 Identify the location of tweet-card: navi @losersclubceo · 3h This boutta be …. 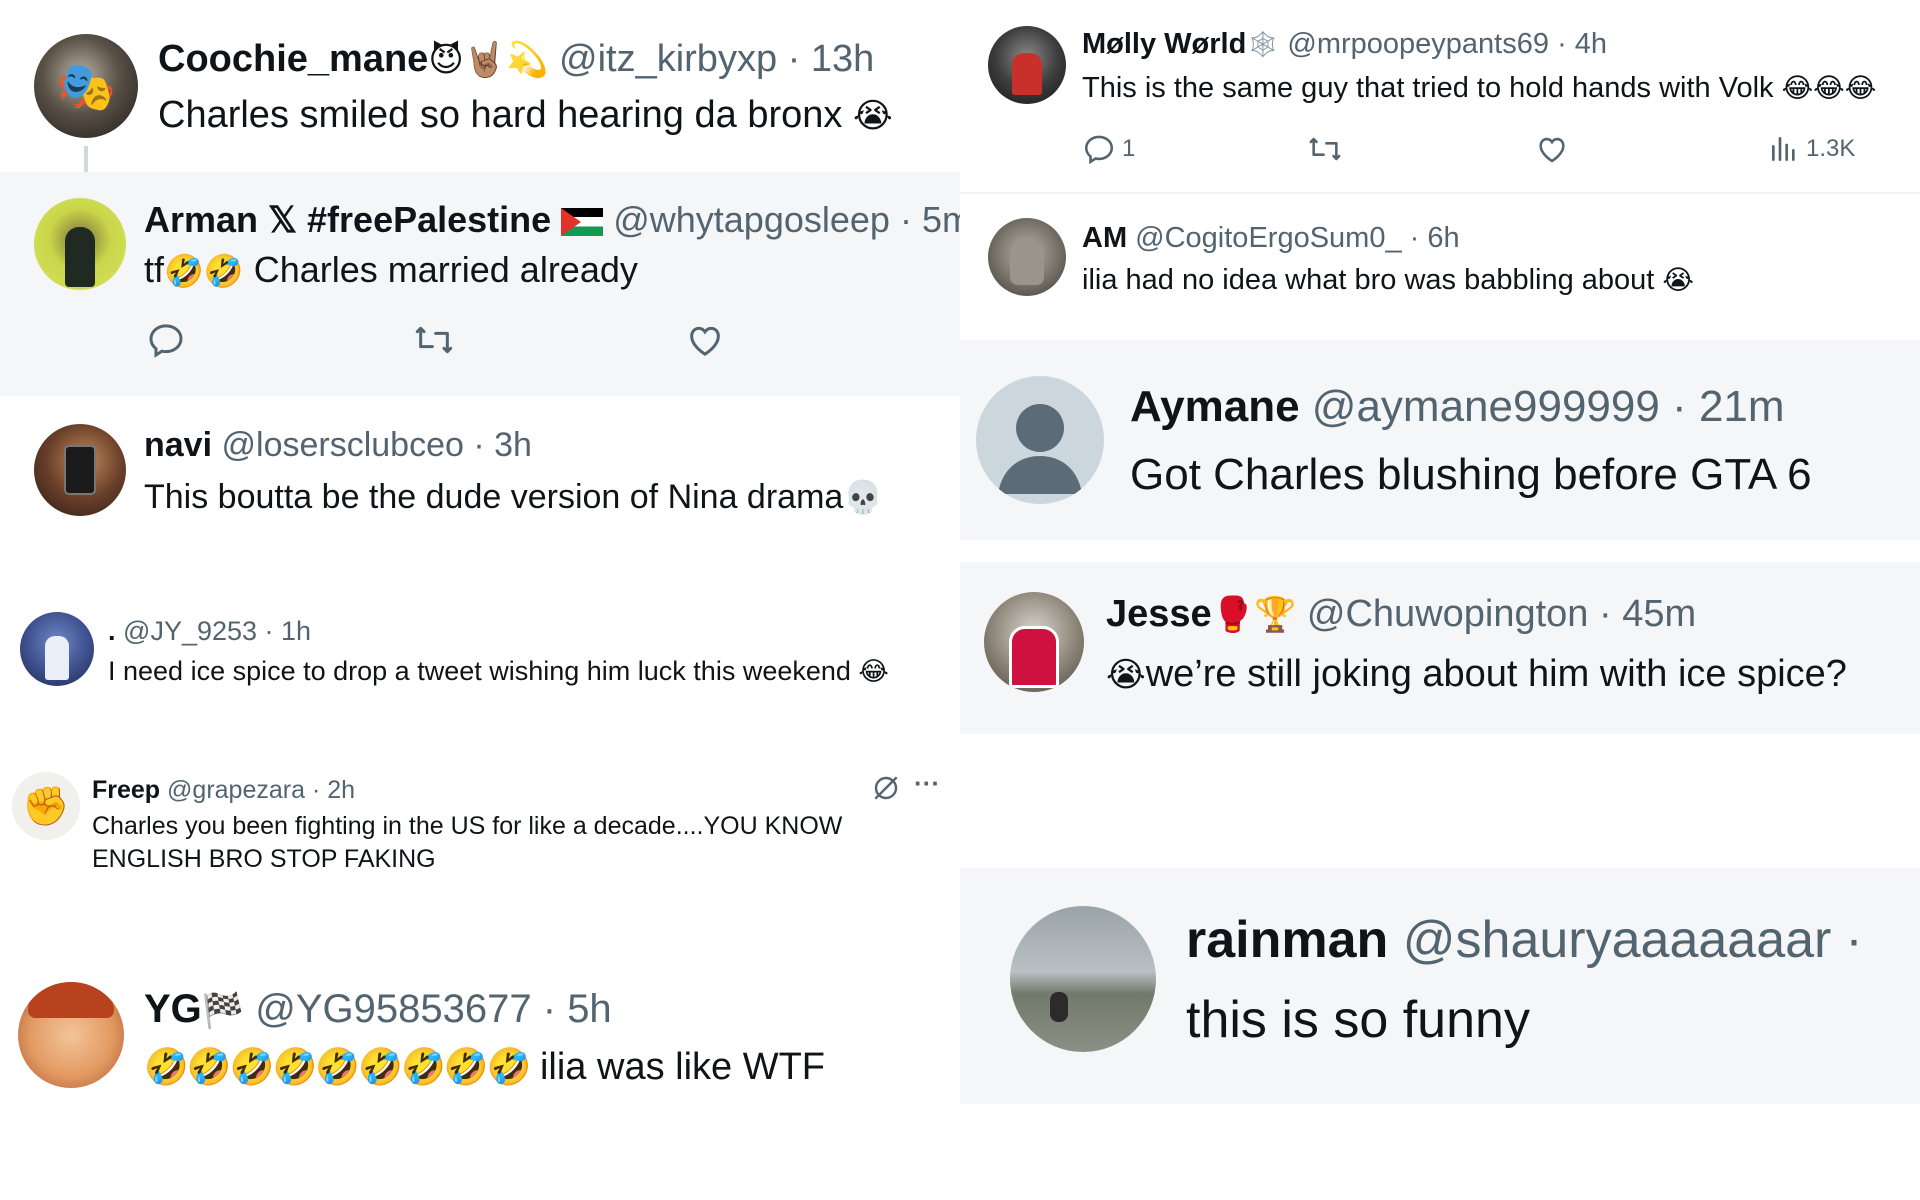
(480, 487).